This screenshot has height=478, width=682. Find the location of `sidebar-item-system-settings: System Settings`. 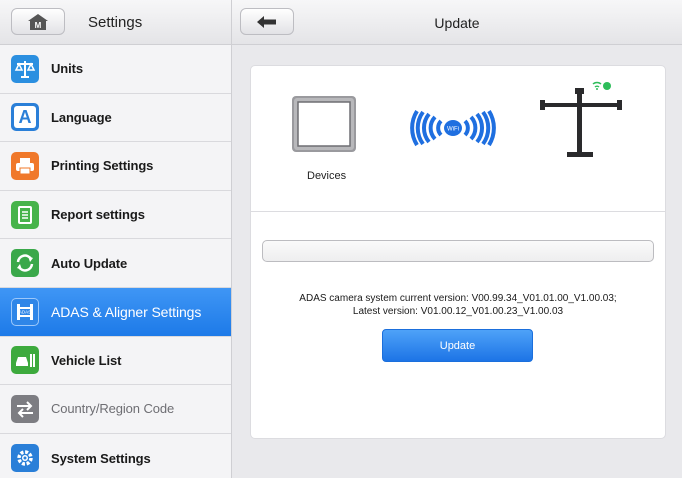

sidebar-item-system-settings: System Settings is located at coordinates (115, 455).